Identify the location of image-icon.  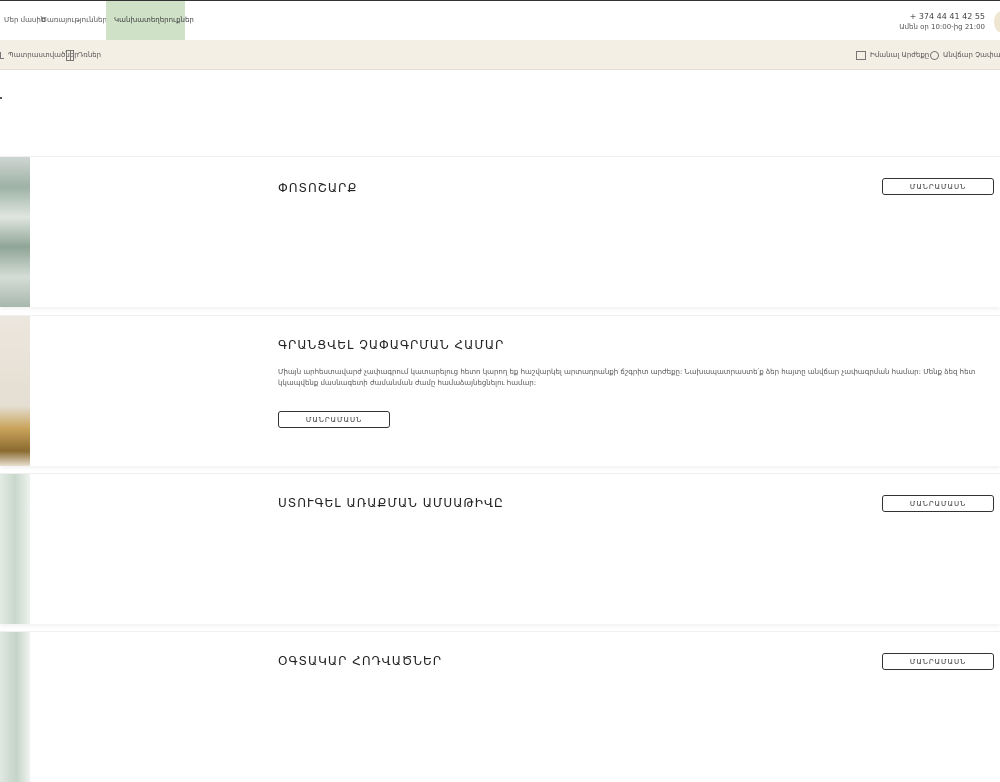
(861, 55).